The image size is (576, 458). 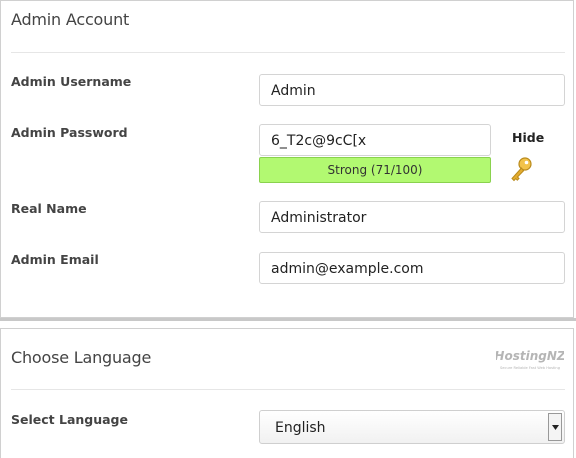 What do you see at coordinates (49, 208) in the screenshot?
I see `real-name-label: Real Name` at bounding box center [49, 208].